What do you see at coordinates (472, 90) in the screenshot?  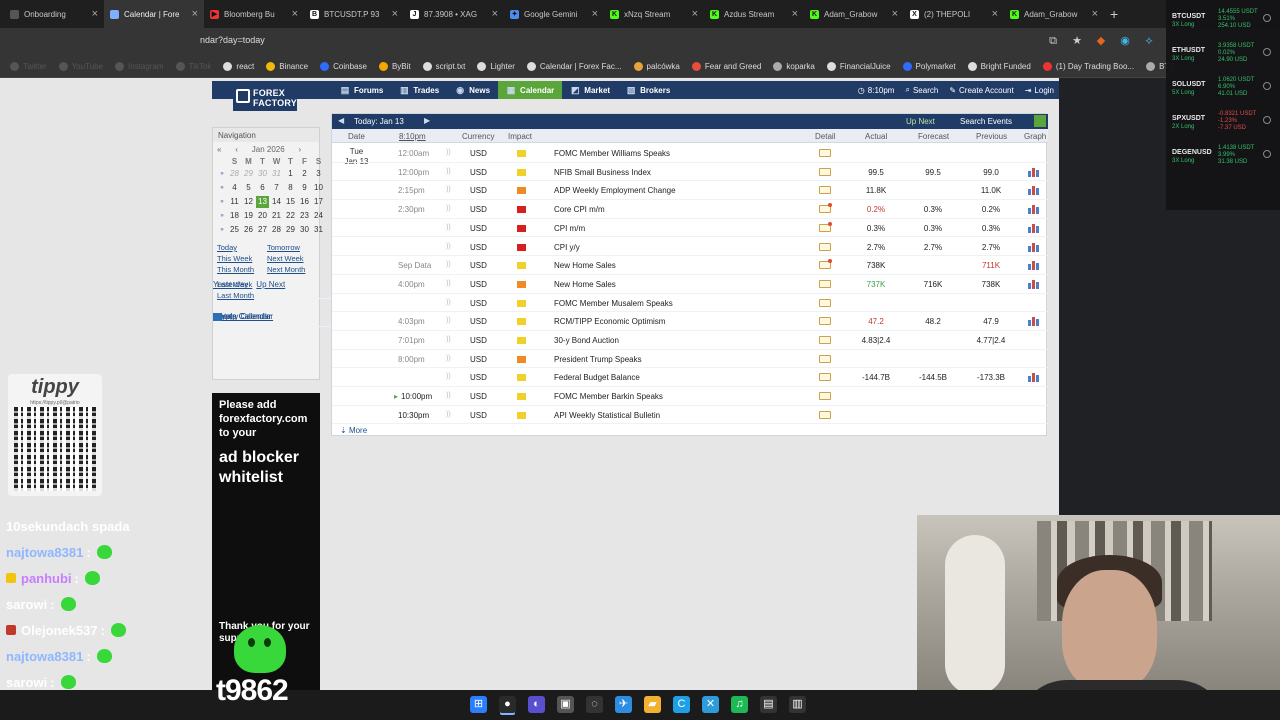 I see `nav-news: ◉ News` at bounding box center [472, 90].